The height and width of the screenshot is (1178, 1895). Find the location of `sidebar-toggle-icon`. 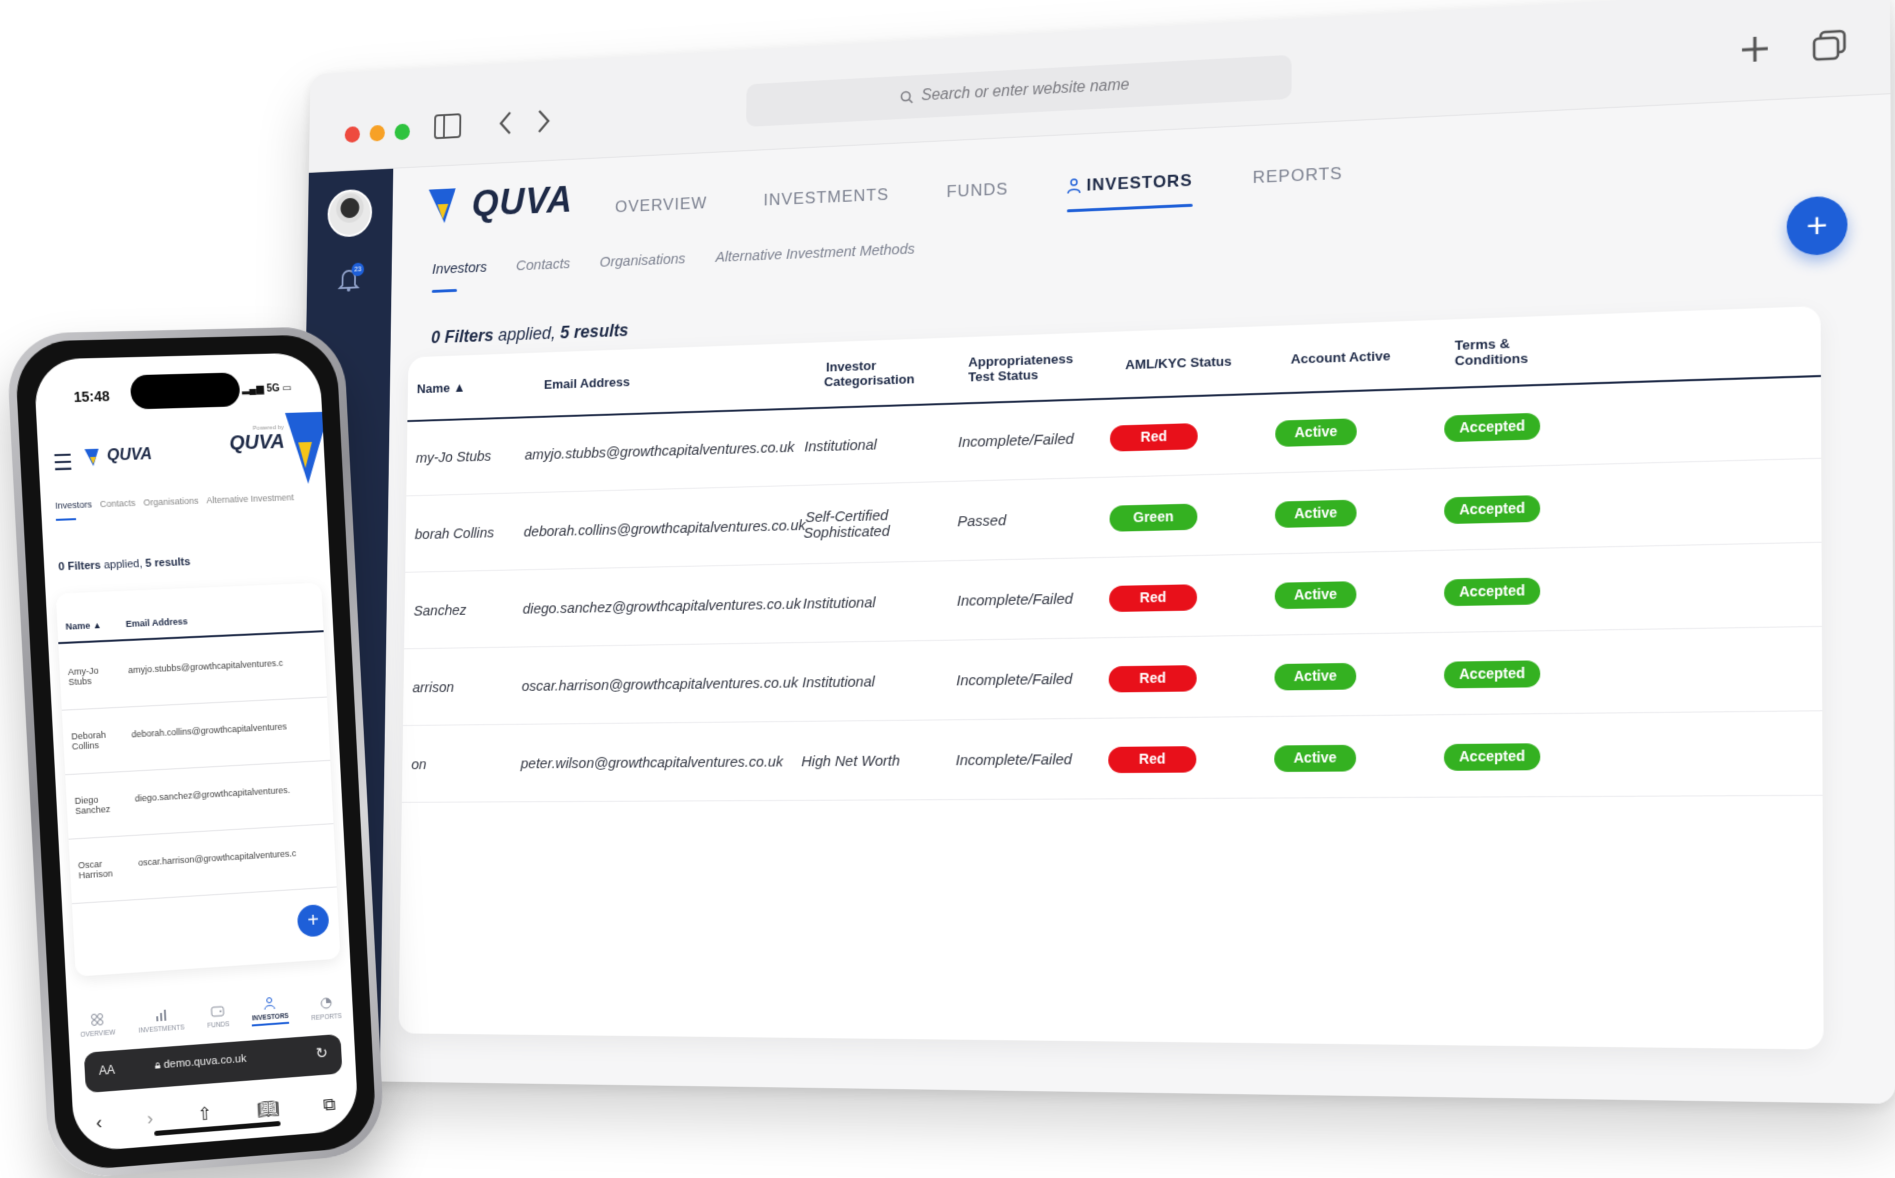

sidebar-toggle-icon is located at coordinates (447, 129).